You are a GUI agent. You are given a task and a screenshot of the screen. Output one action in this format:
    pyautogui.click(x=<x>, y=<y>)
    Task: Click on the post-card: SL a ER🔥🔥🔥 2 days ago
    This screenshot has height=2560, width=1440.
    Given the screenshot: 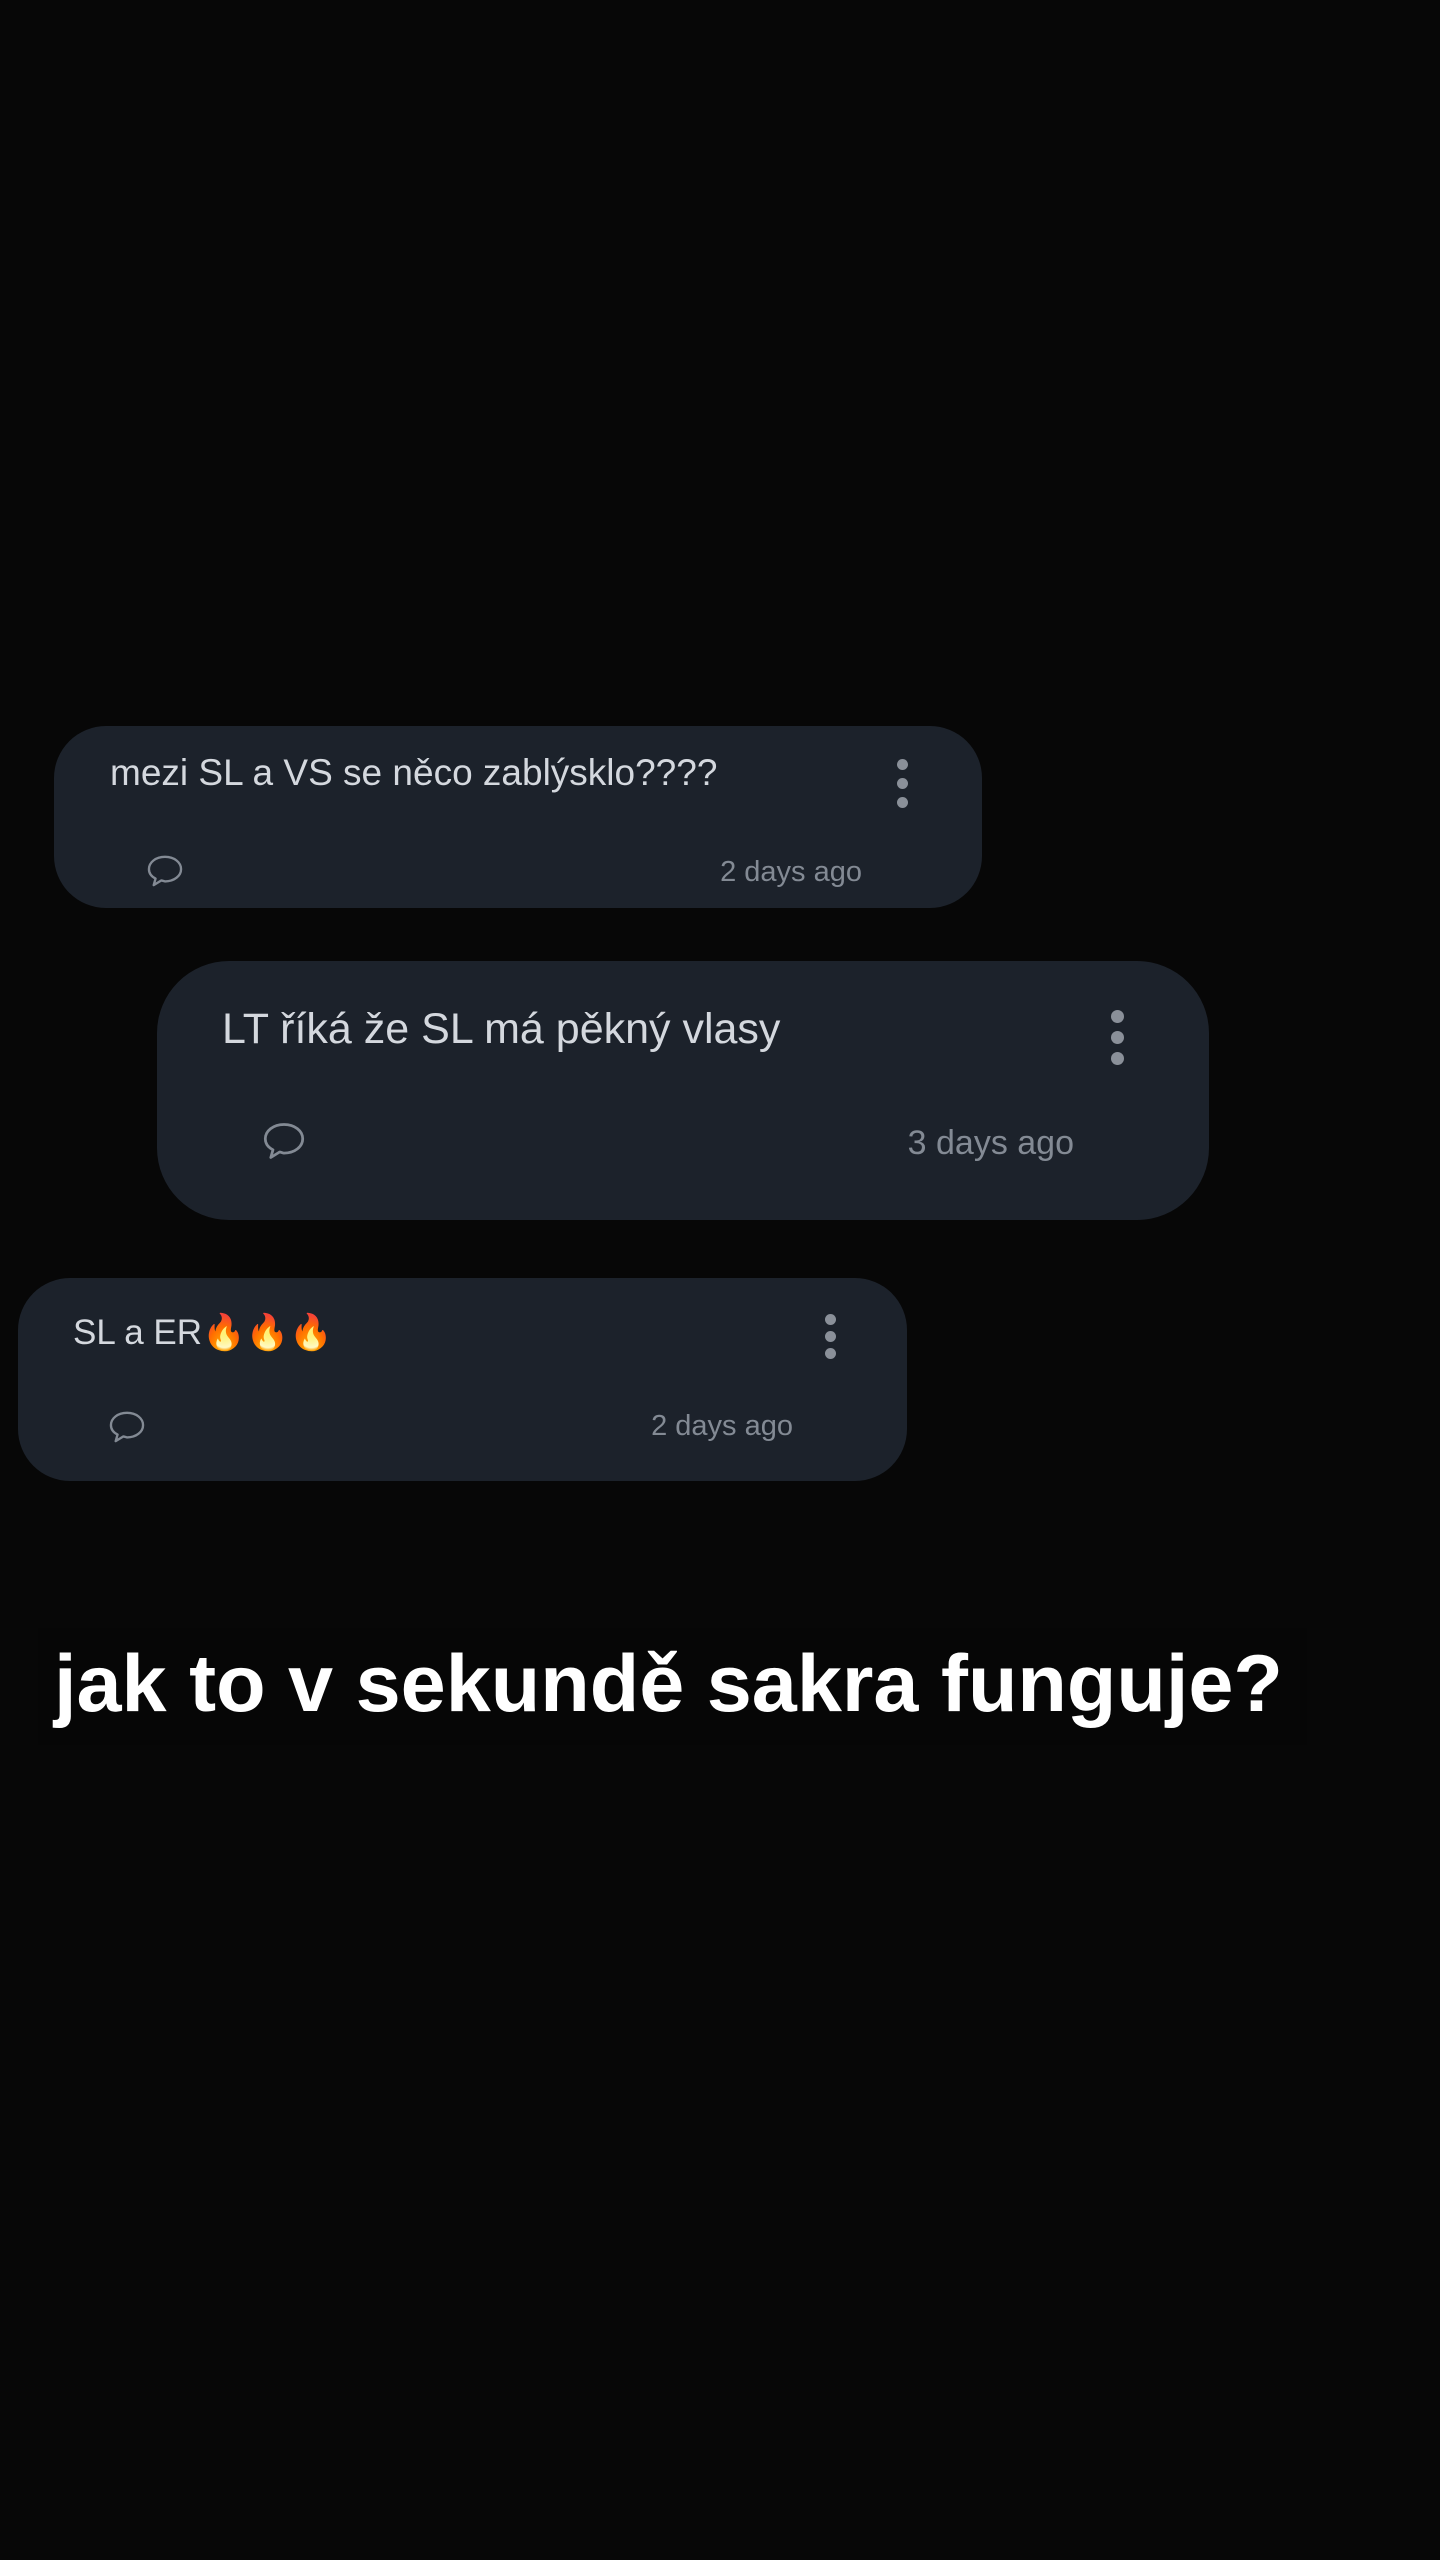 What is the action you would take?
    pyautogui.click(x=462, y=1379)
    